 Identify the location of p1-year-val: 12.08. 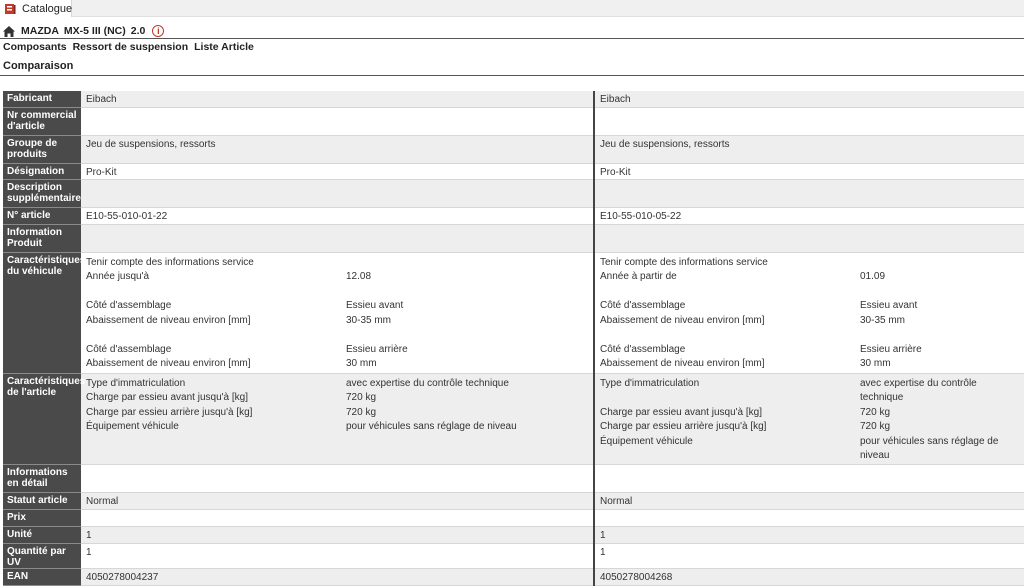
(359, 276).